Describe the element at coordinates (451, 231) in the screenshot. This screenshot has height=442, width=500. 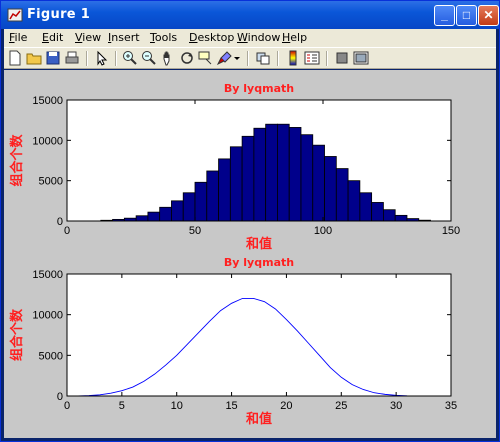
I see `x-tick-label: 150` at that location.